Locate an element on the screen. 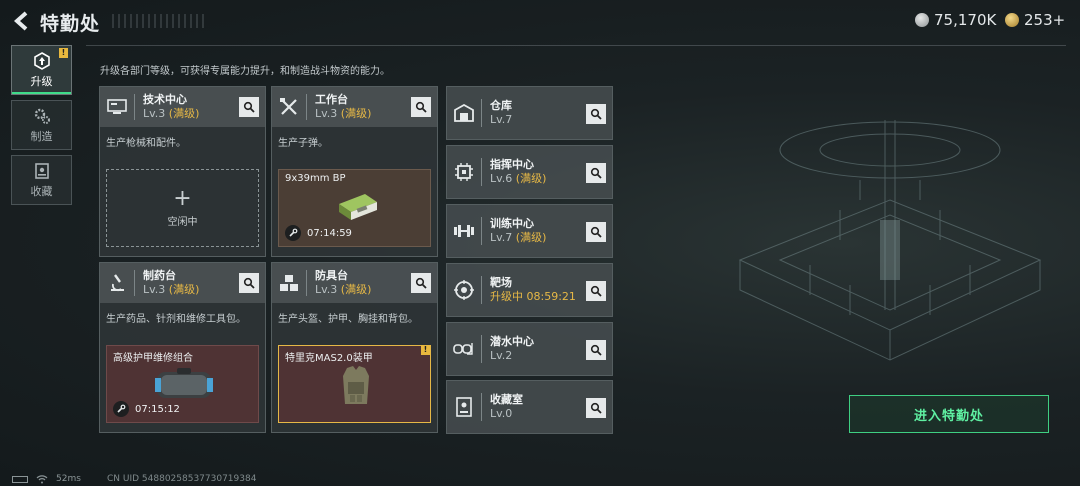 The width and height of the screenshot is (1080, 486). enter-facility-button: 进入特勤处 is located at coordinates (949, 414).